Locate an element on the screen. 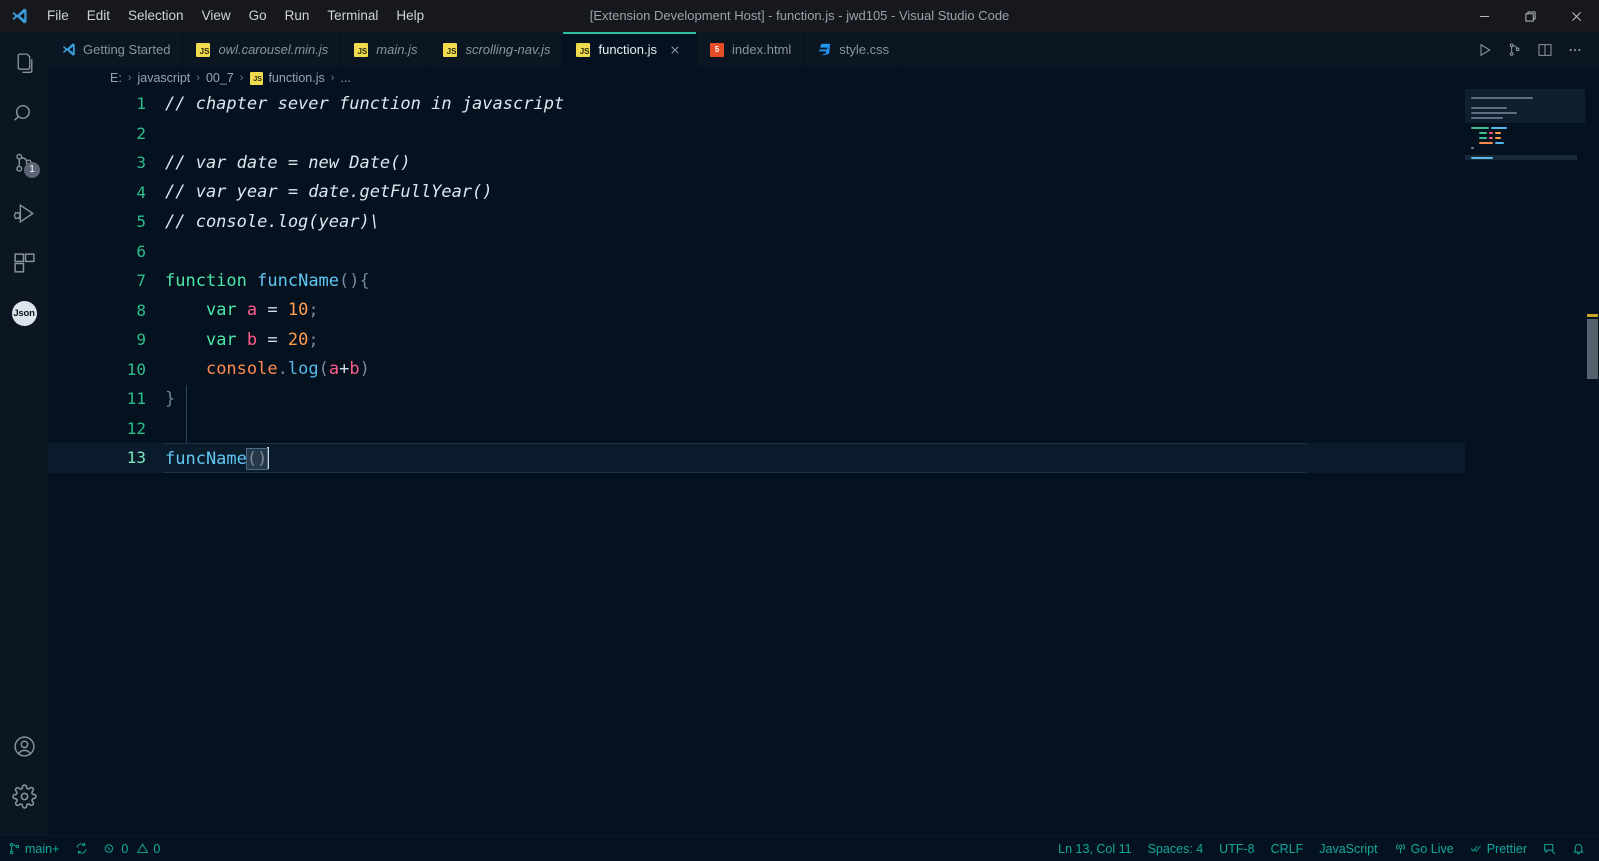  run-code-button is located at coordinates (1485, 50).